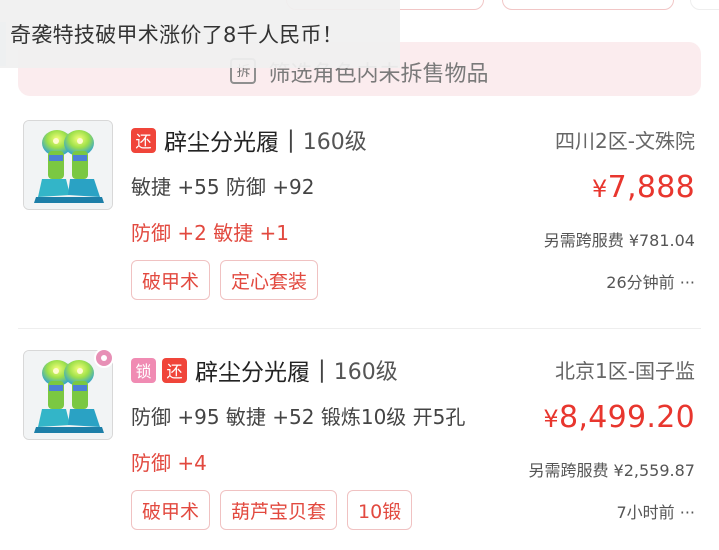 This screenshot has width=719, height=550. I want to click on item-price: ¥8,499.20, so click(619, 417).